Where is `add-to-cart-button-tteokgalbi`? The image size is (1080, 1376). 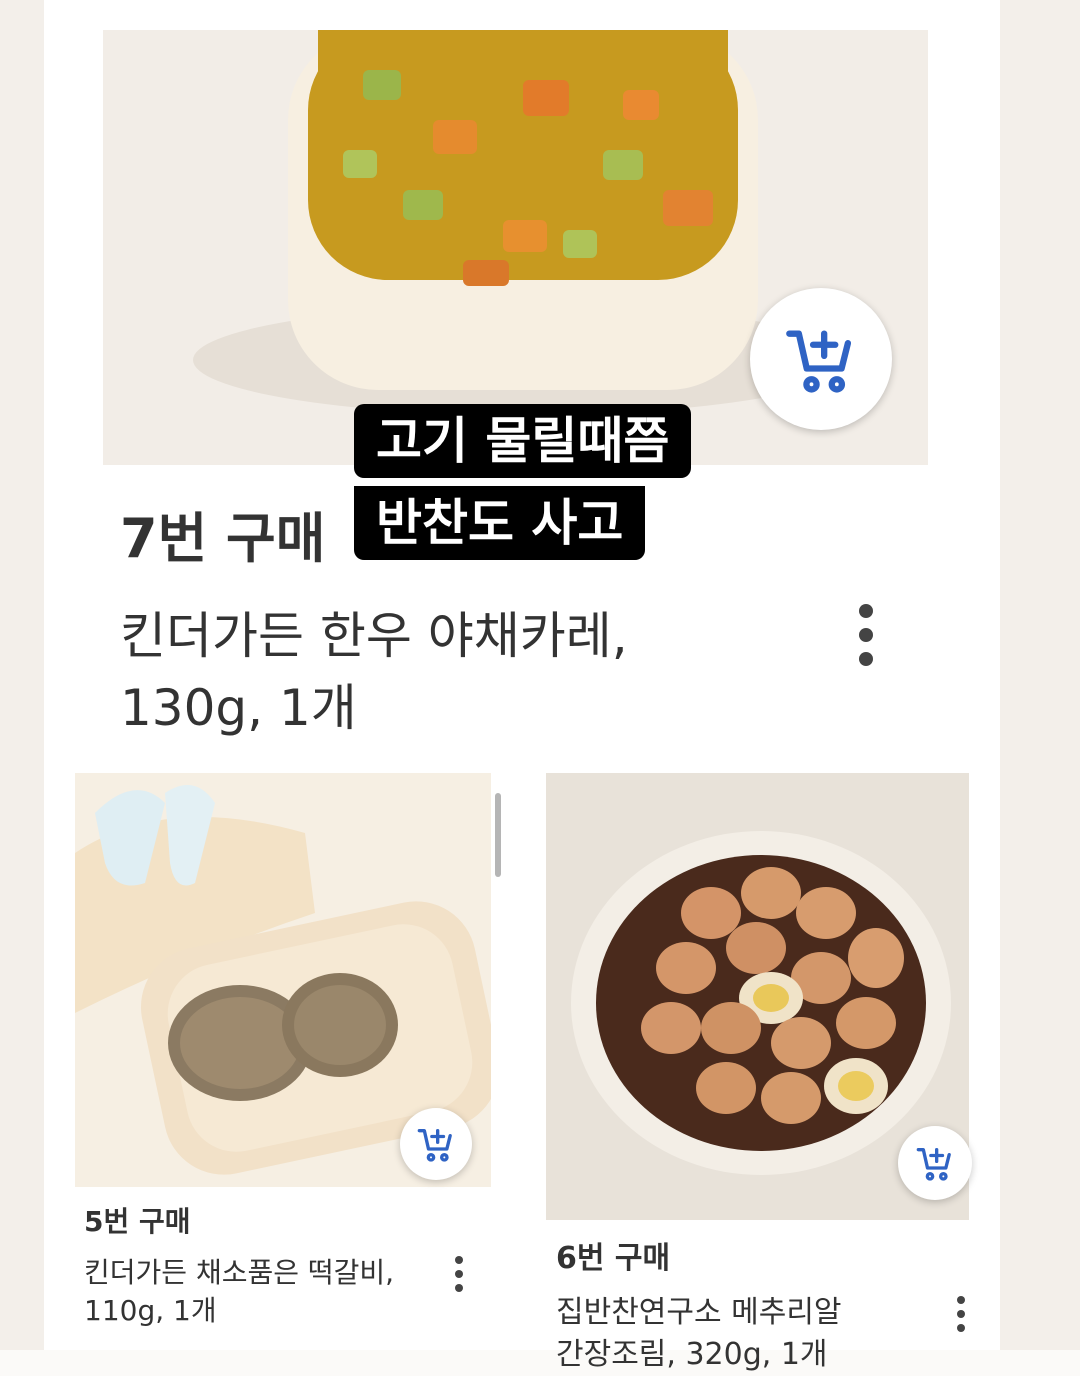
add-to-cart-button-tteokgalbi is located at coordinates (436, 1144).